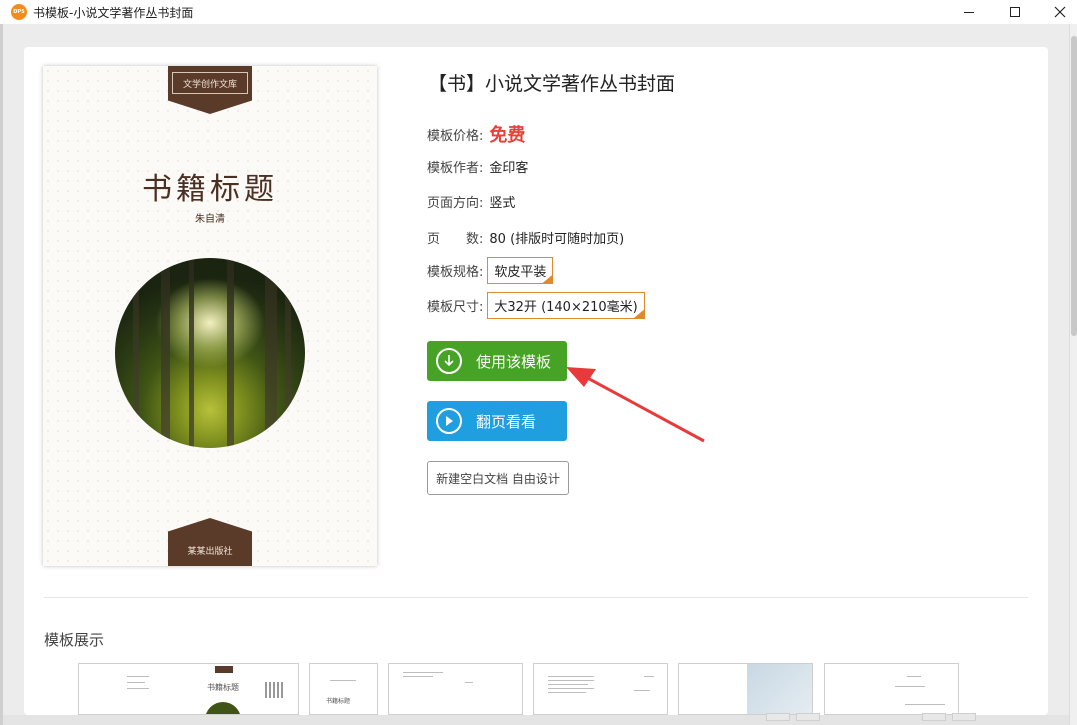 The height and width of the screenshot is (725, 1077). Describe the element at coordinates (536, 720) in the screenshot. I see `bottom-edge` at that location.